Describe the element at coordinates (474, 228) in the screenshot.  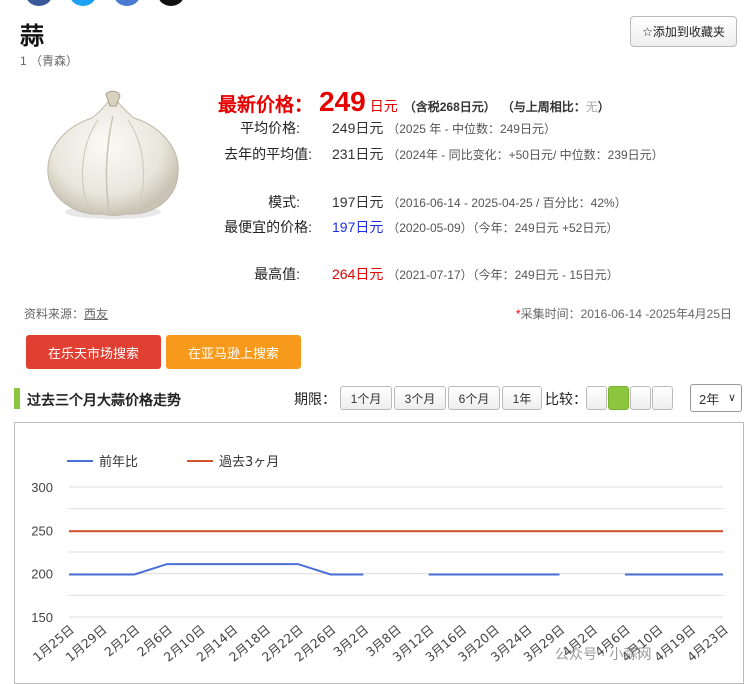
I see `stat-cheapest-note-a: （2020-05-09）（今年：249日元` at that location.